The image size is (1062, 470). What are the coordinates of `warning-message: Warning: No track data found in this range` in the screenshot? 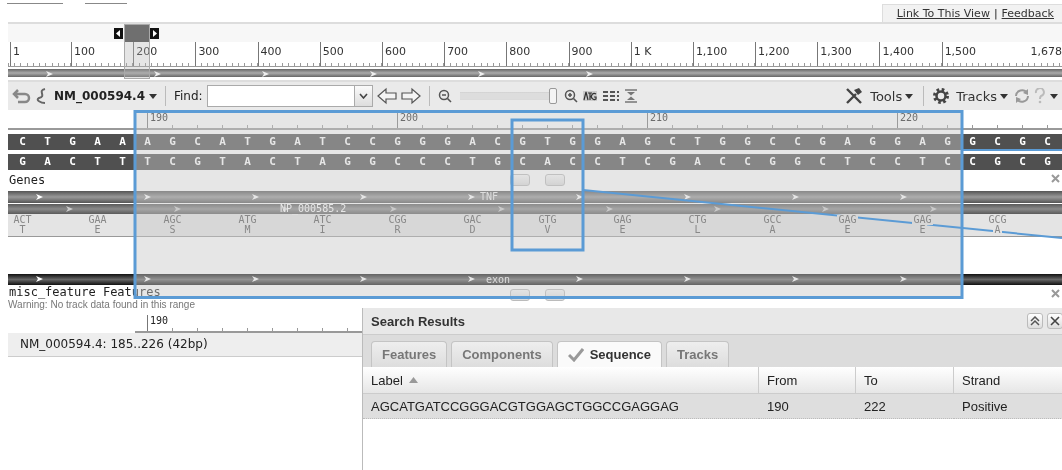 It's located at (101, 304).